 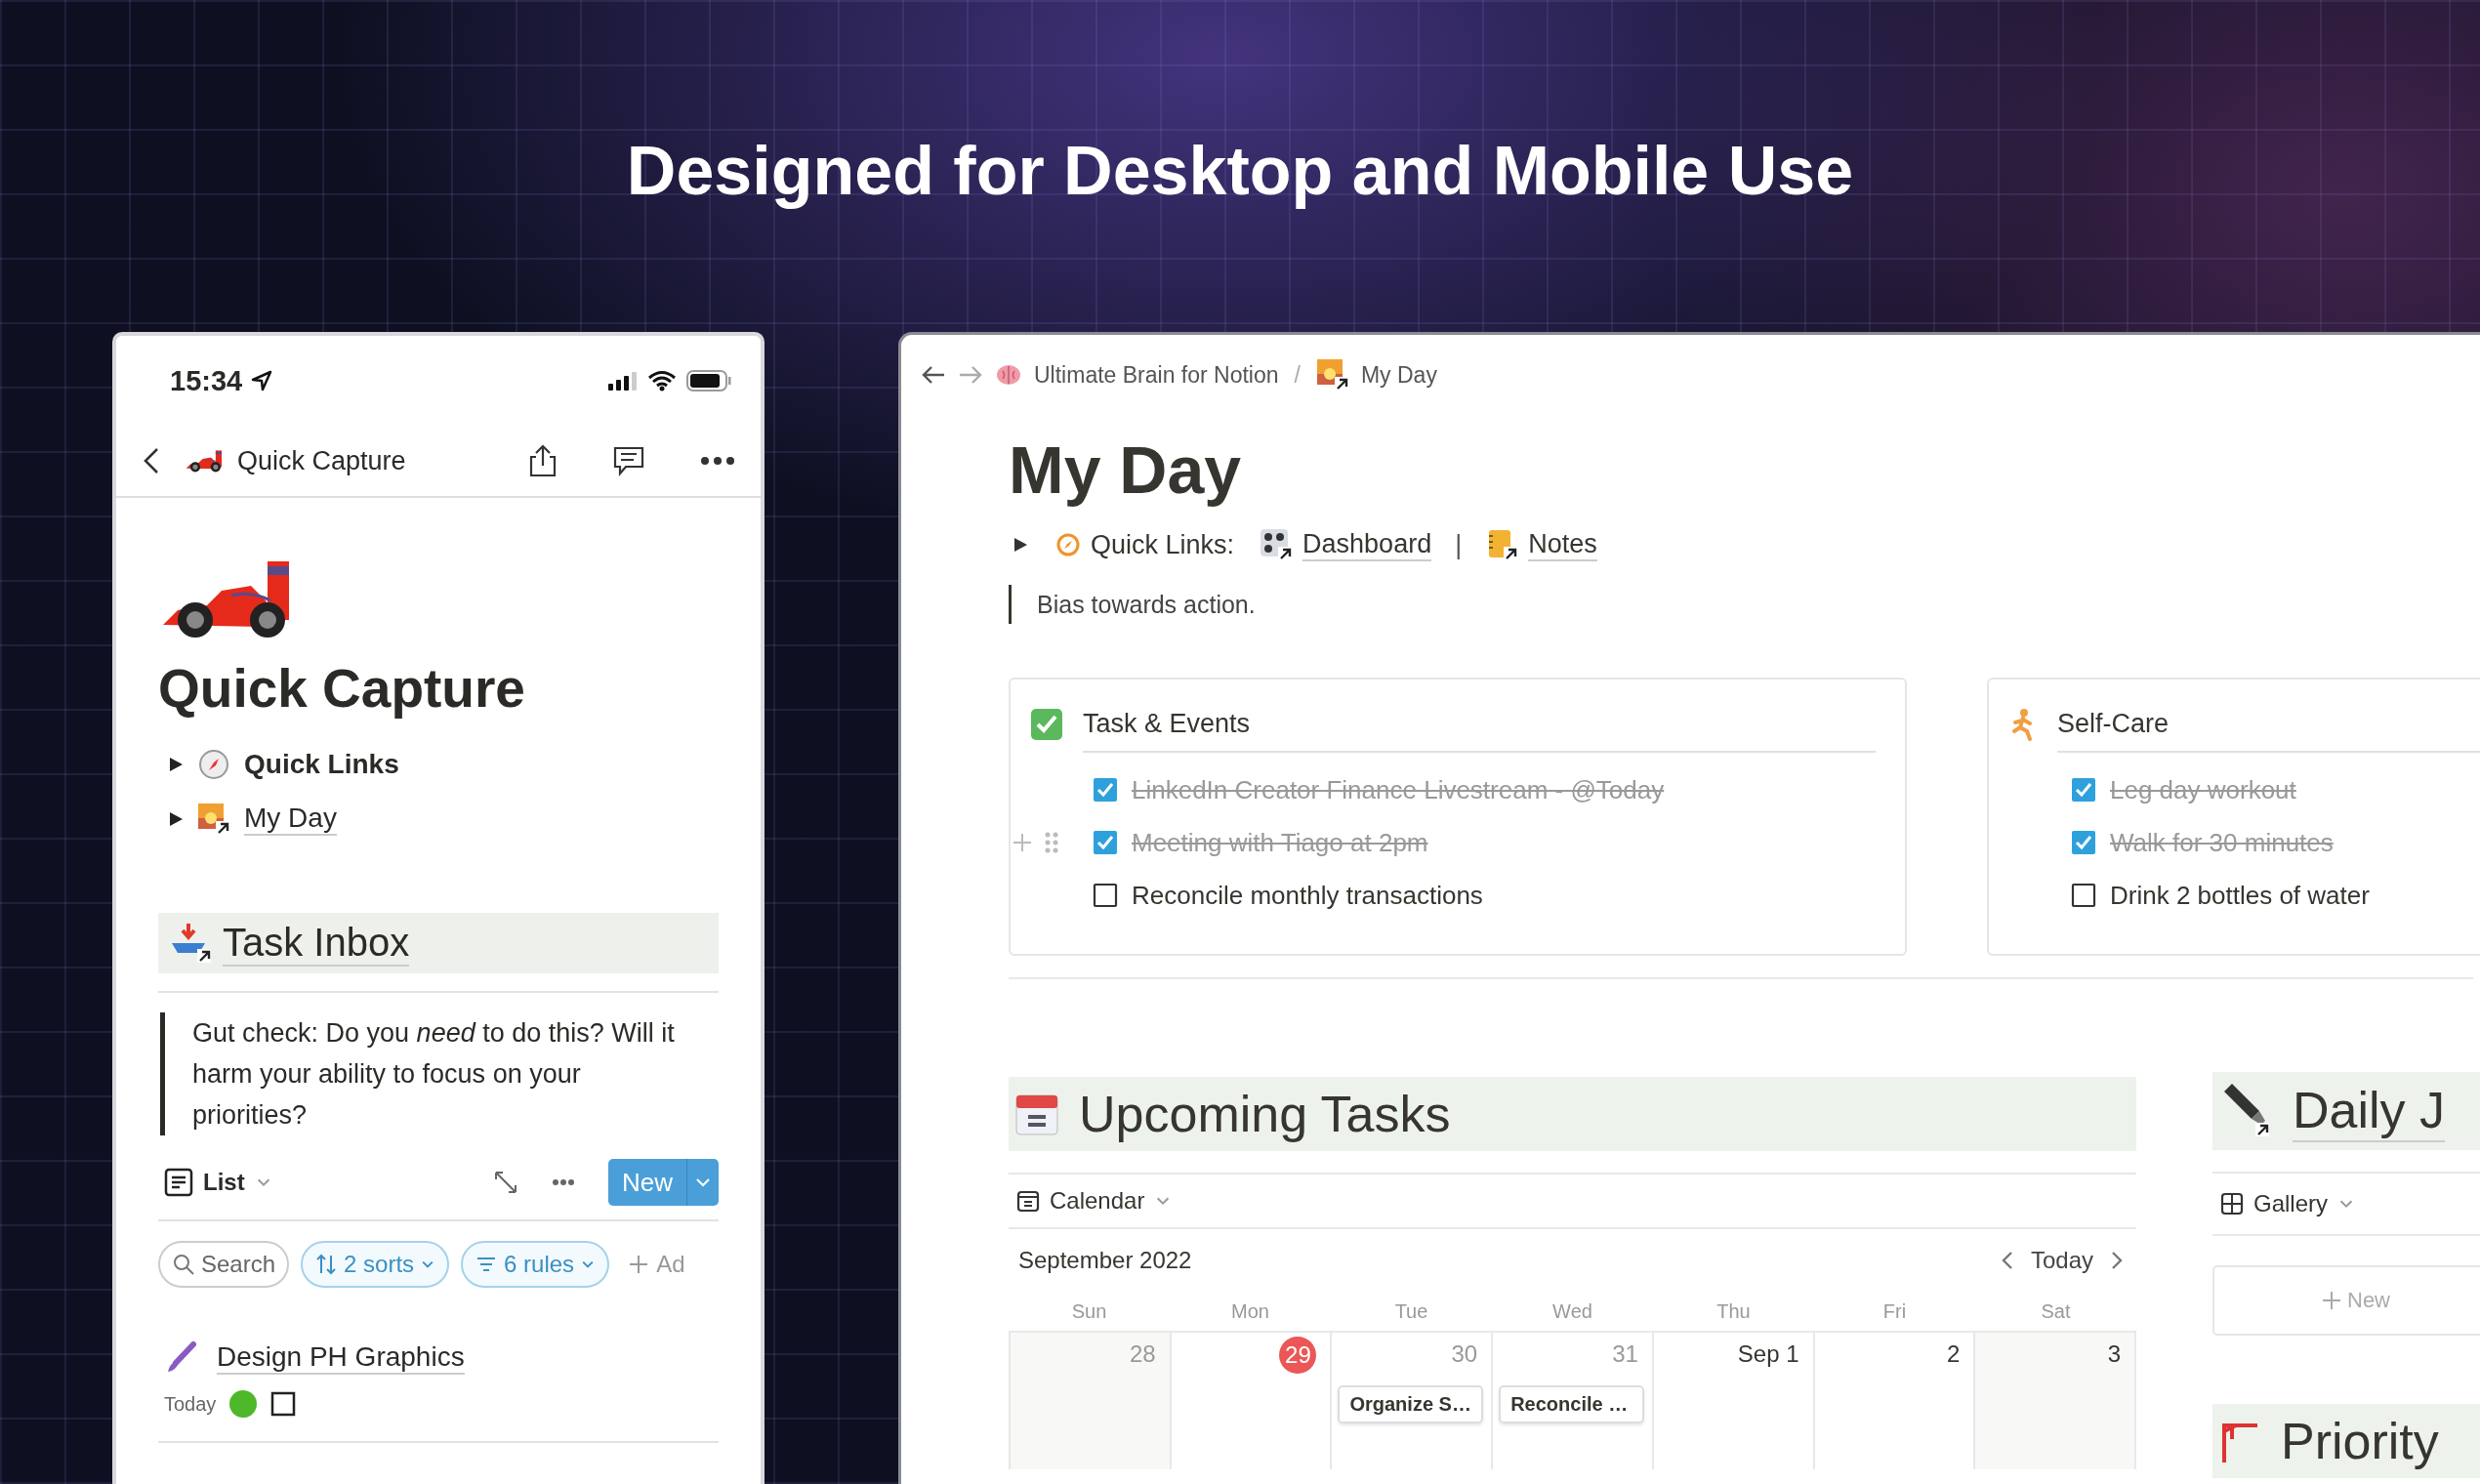 What do you see at coordinates (224, 1265) in the screenshot?
I see `search-field: Search` at bounding box center [224, 1265].